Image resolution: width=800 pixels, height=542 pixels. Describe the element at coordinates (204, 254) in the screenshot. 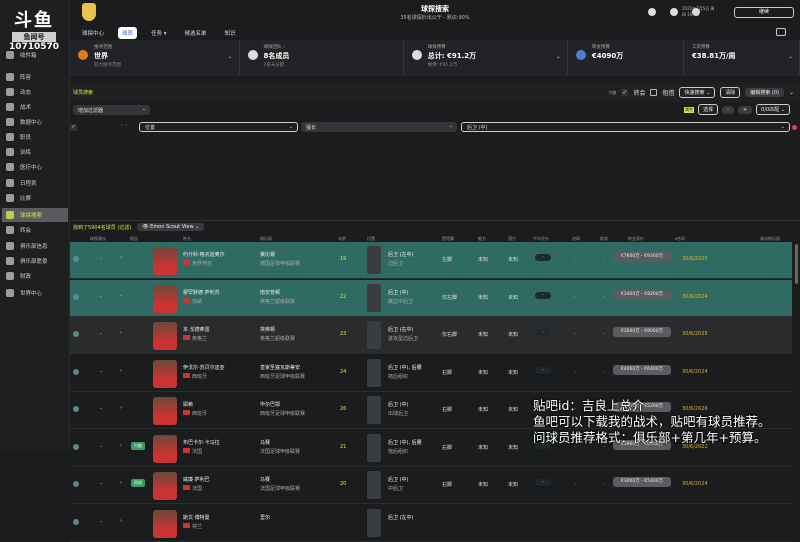

I see `player-name: 约什科·格瓦迪奥尔` at that location.